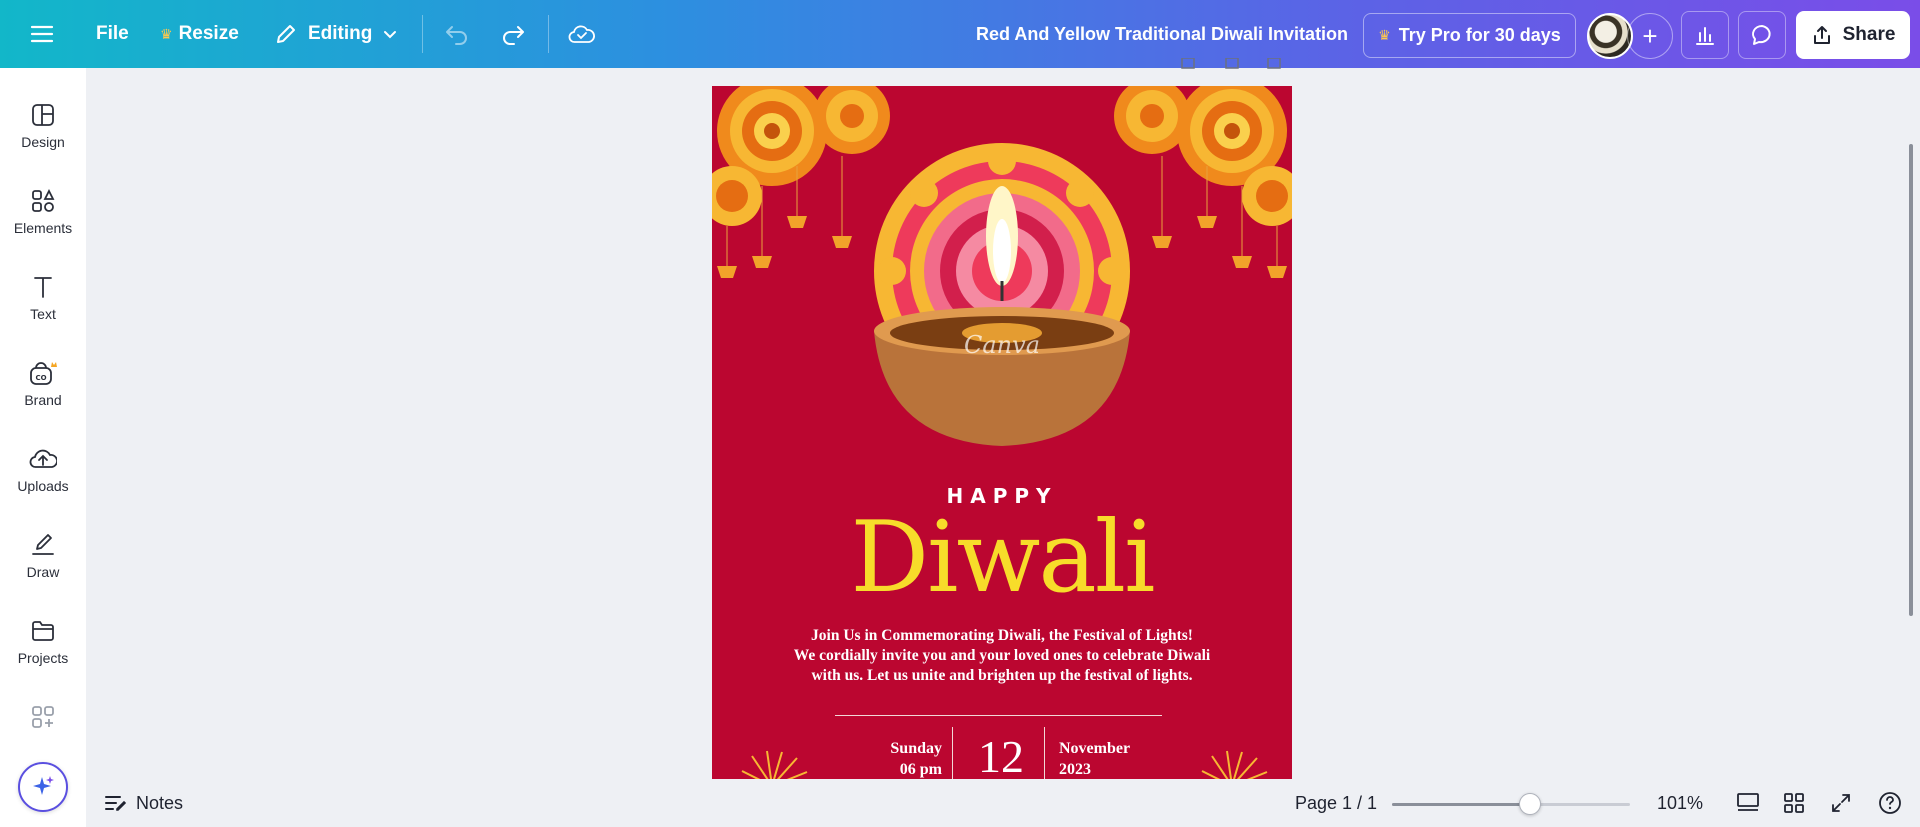 Image resolution: width=1920 pixels, height=827 pixels. I want to click on canva-watermark: Canva, so click(1002, 345).